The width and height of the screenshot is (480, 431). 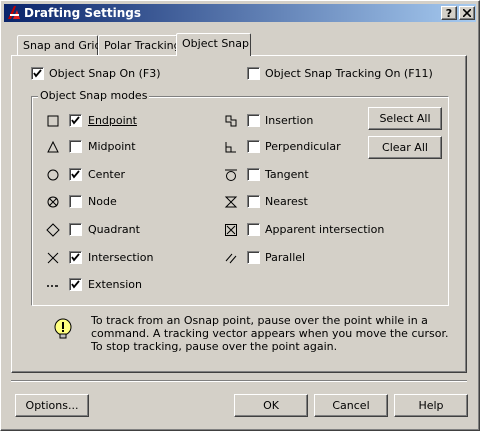 What do you see at coordinates (114, 229) in the screenshot?
I see `quadrant-label: Quadrant` at bounding box center [114, 229].